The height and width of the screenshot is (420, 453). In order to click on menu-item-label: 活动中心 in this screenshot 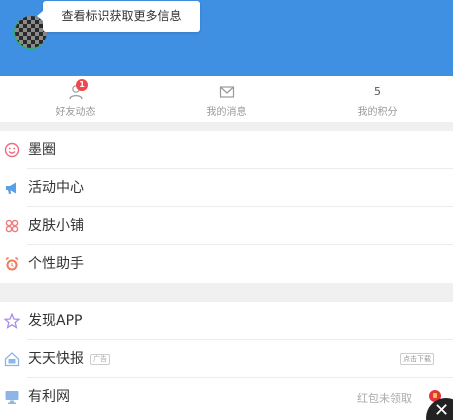, I will do `click(56, 188)`.